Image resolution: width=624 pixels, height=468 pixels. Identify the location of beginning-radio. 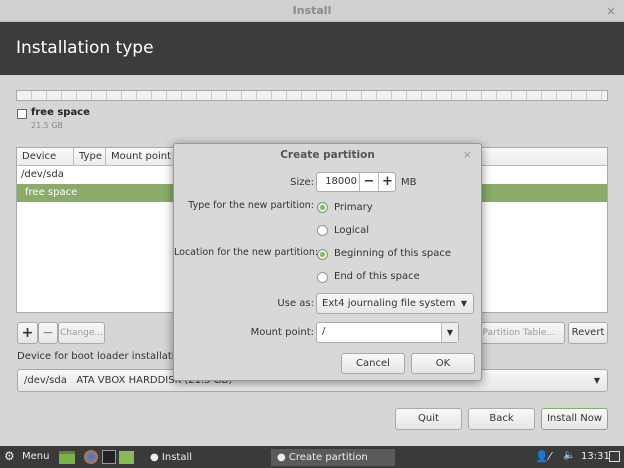
(322, 254).